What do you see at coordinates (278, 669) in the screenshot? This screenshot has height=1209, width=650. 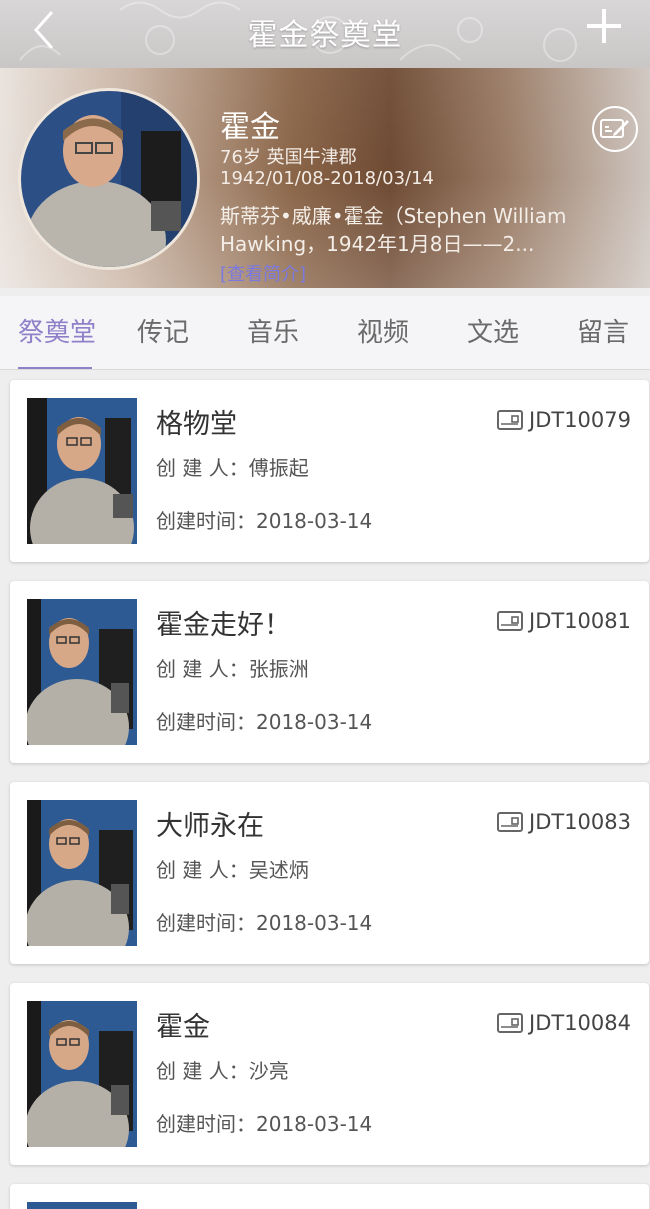 I see `creator-name: 张振洲` at bounding box center [278, 669].